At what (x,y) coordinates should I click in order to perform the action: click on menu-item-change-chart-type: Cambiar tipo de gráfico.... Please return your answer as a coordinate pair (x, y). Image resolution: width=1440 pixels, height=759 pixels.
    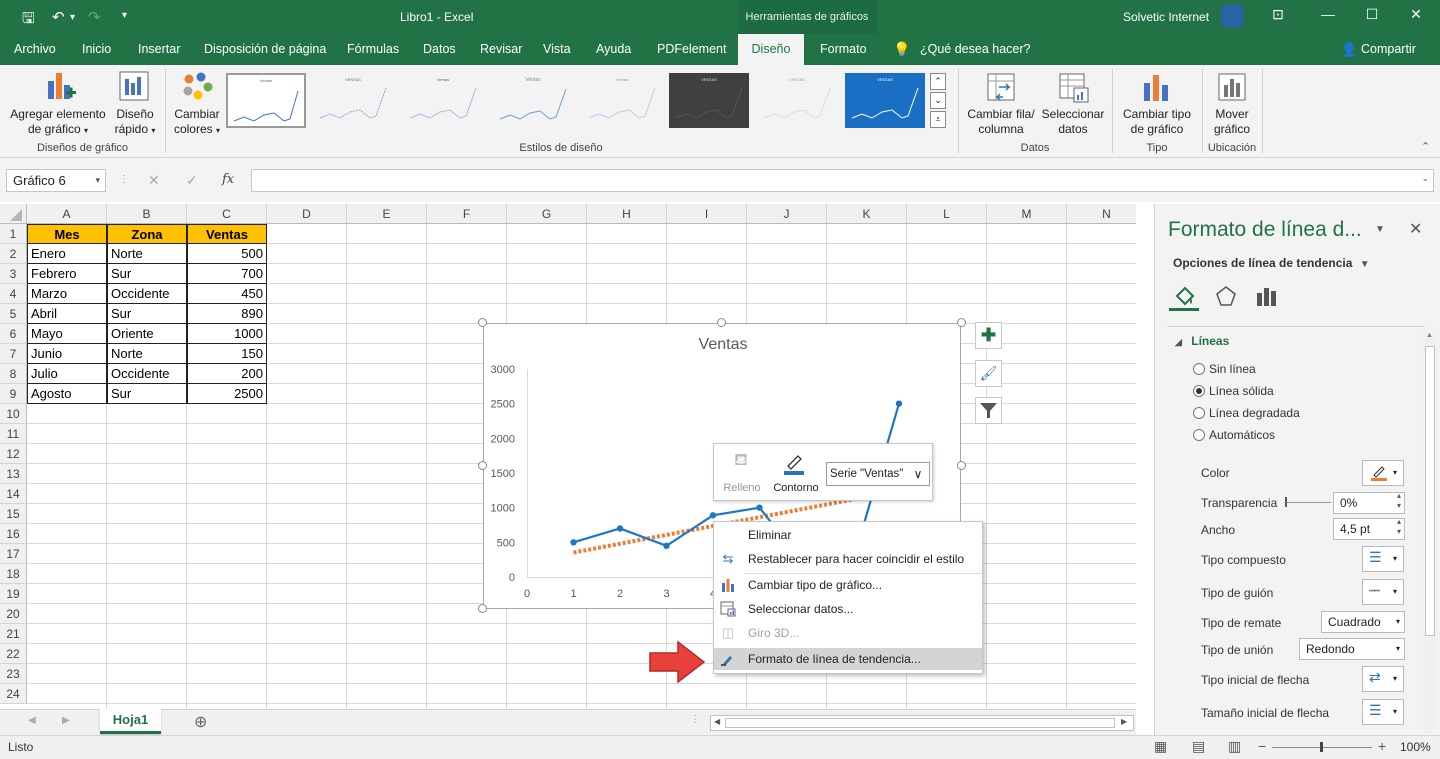
    Looking at the image, I should click on (848, 585).